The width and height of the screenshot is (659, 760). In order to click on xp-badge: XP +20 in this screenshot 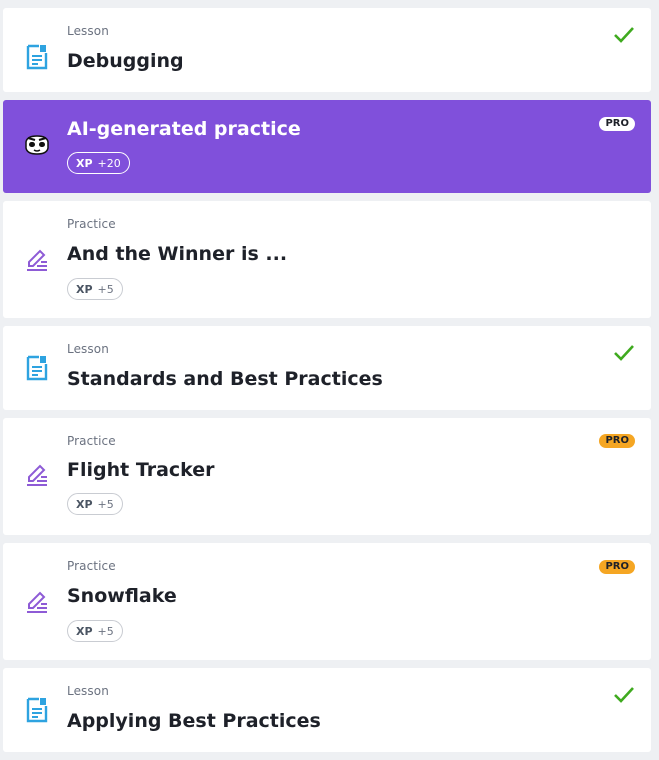, I will do `click(98, 163)`.